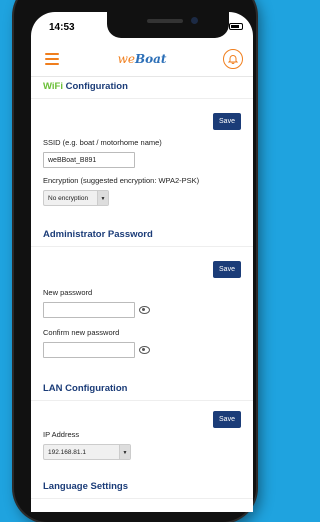 This screenshot has width=320, height=522. I want to click on ssid-input: weBBoat_B891, so click(89, 160).